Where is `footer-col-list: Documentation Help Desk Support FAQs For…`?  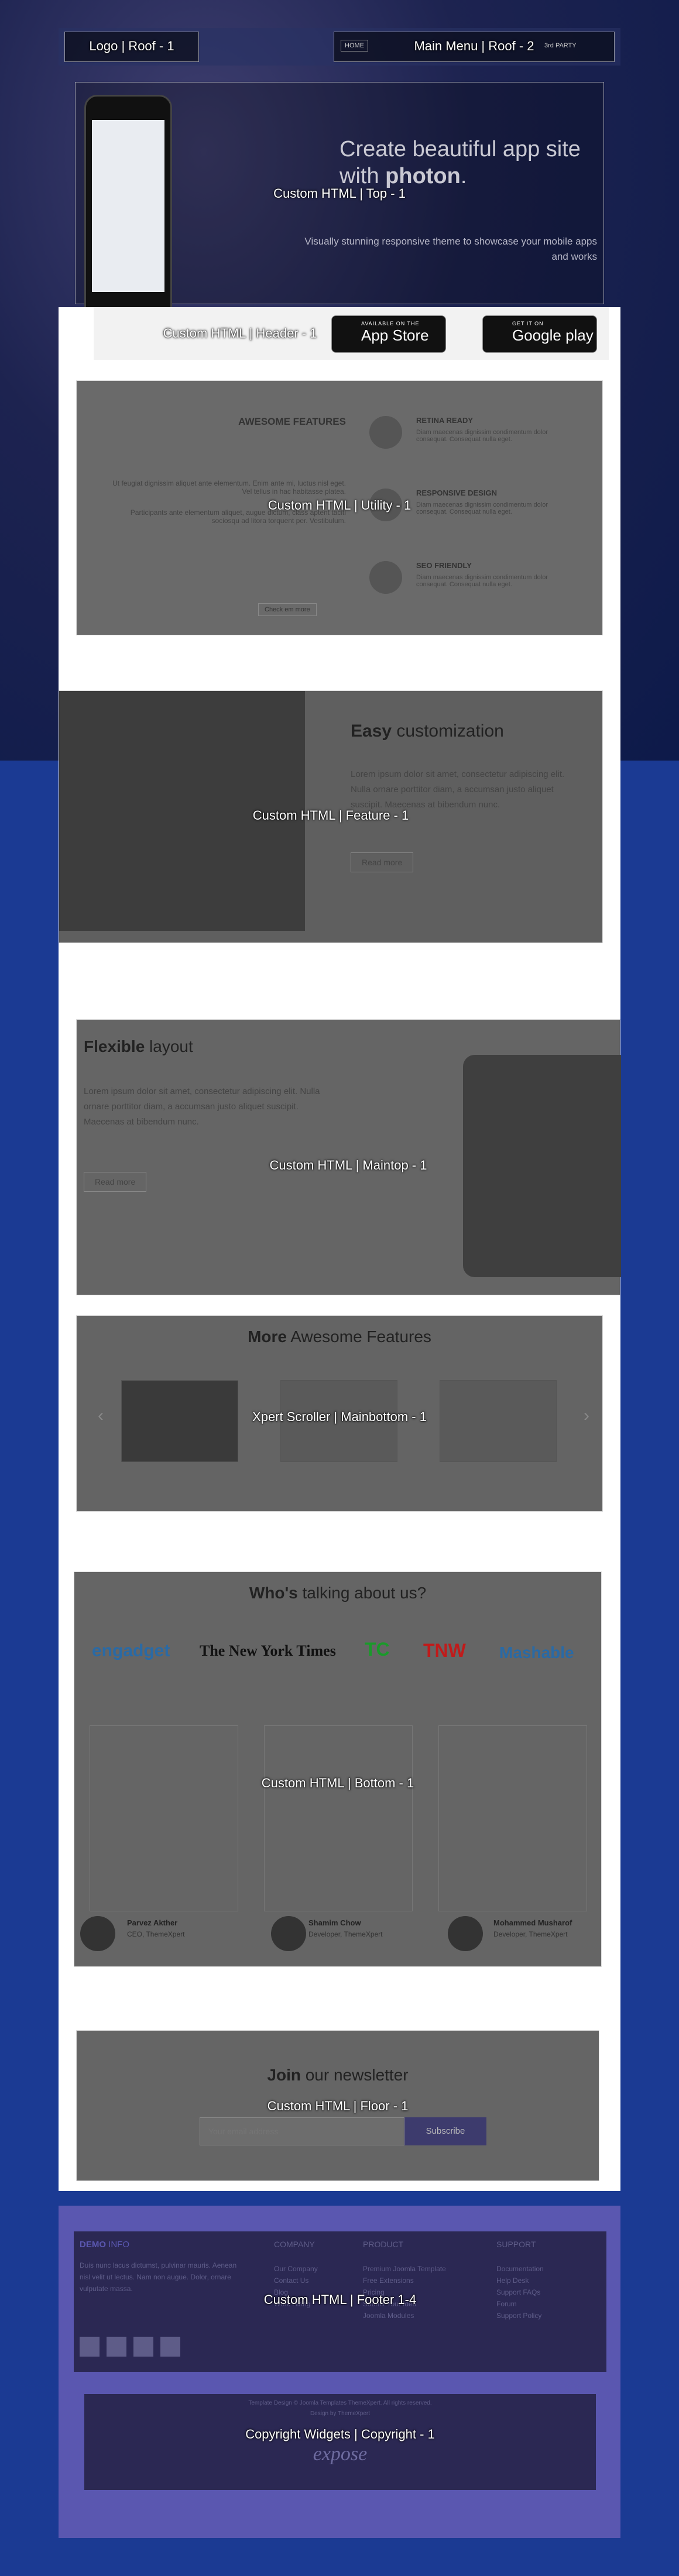
footer-col-list: Documentation Help Desk Support FAQs For… is located at coordinates (520, 2293).